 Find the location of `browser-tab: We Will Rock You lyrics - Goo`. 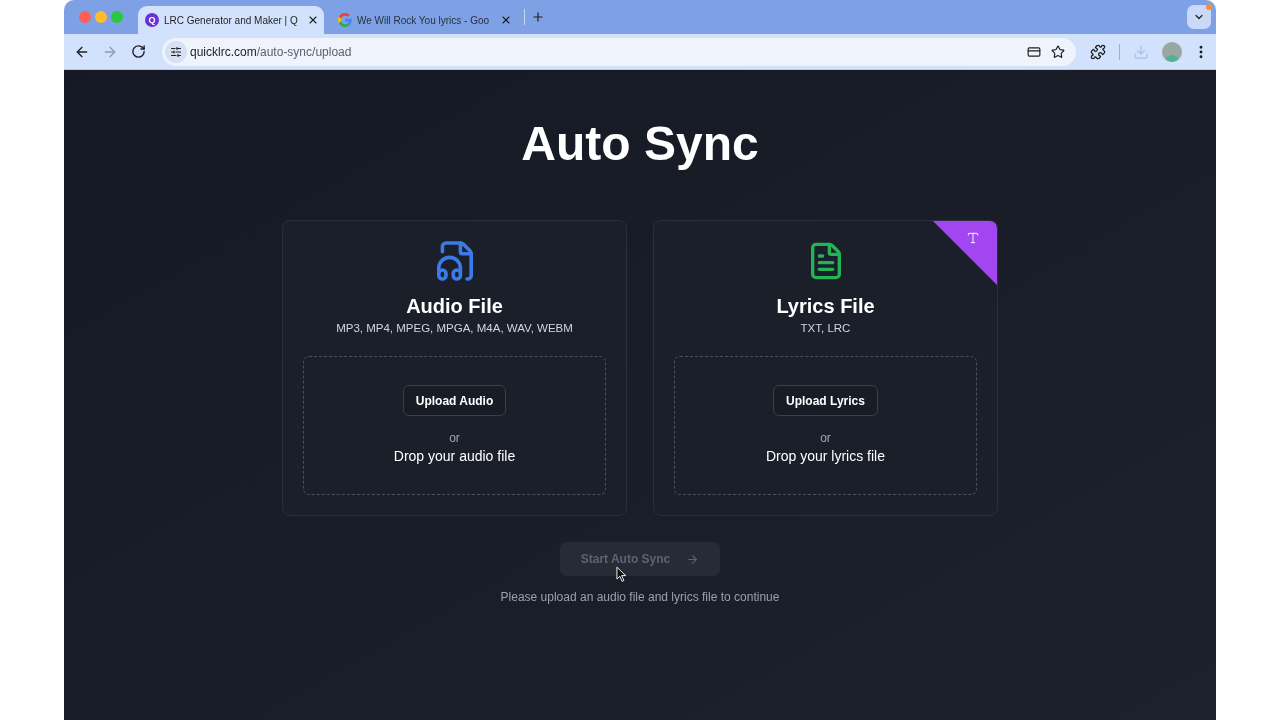

browser-tab: We Will Rock You lyrics - Goo is located at coordinates (424, 20).